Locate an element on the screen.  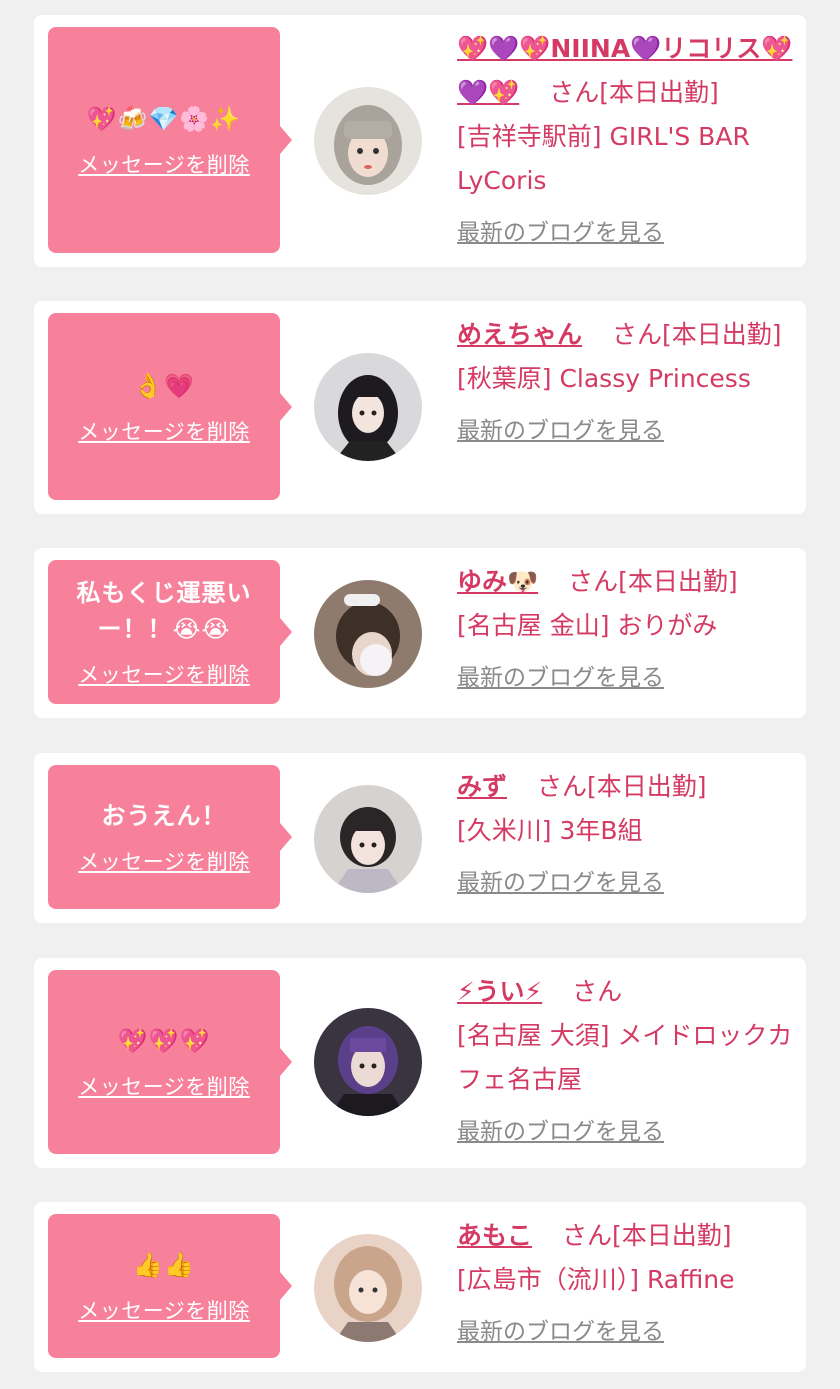
cast-name-link: みず is located at coordinates (482, 786).